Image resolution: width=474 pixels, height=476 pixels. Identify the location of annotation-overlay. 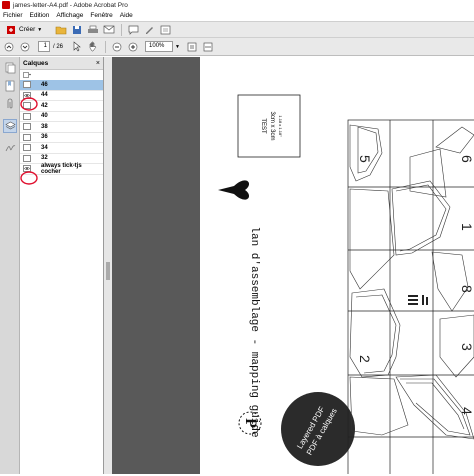
(29, 141).